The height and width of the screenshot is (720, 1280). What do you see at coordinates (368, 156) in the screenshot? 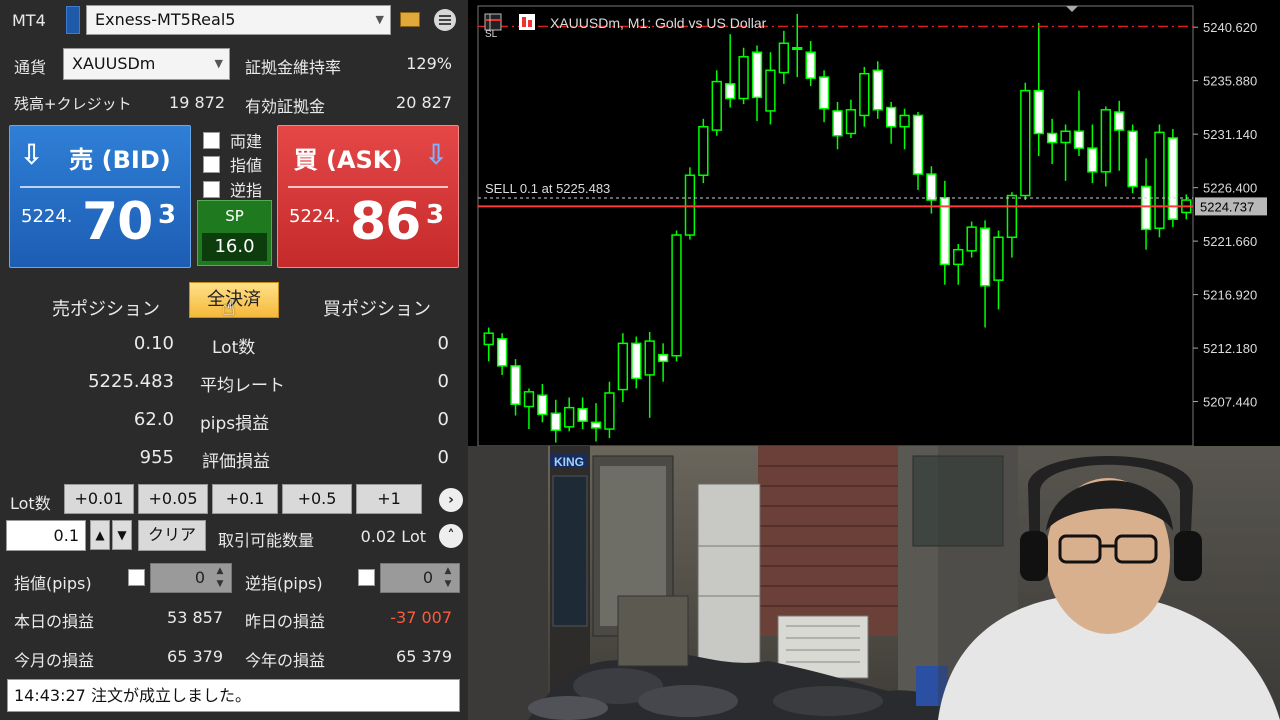
I see `buy-ask-title: 買 (ASK) ⇩` at bounding box center [368, 156].